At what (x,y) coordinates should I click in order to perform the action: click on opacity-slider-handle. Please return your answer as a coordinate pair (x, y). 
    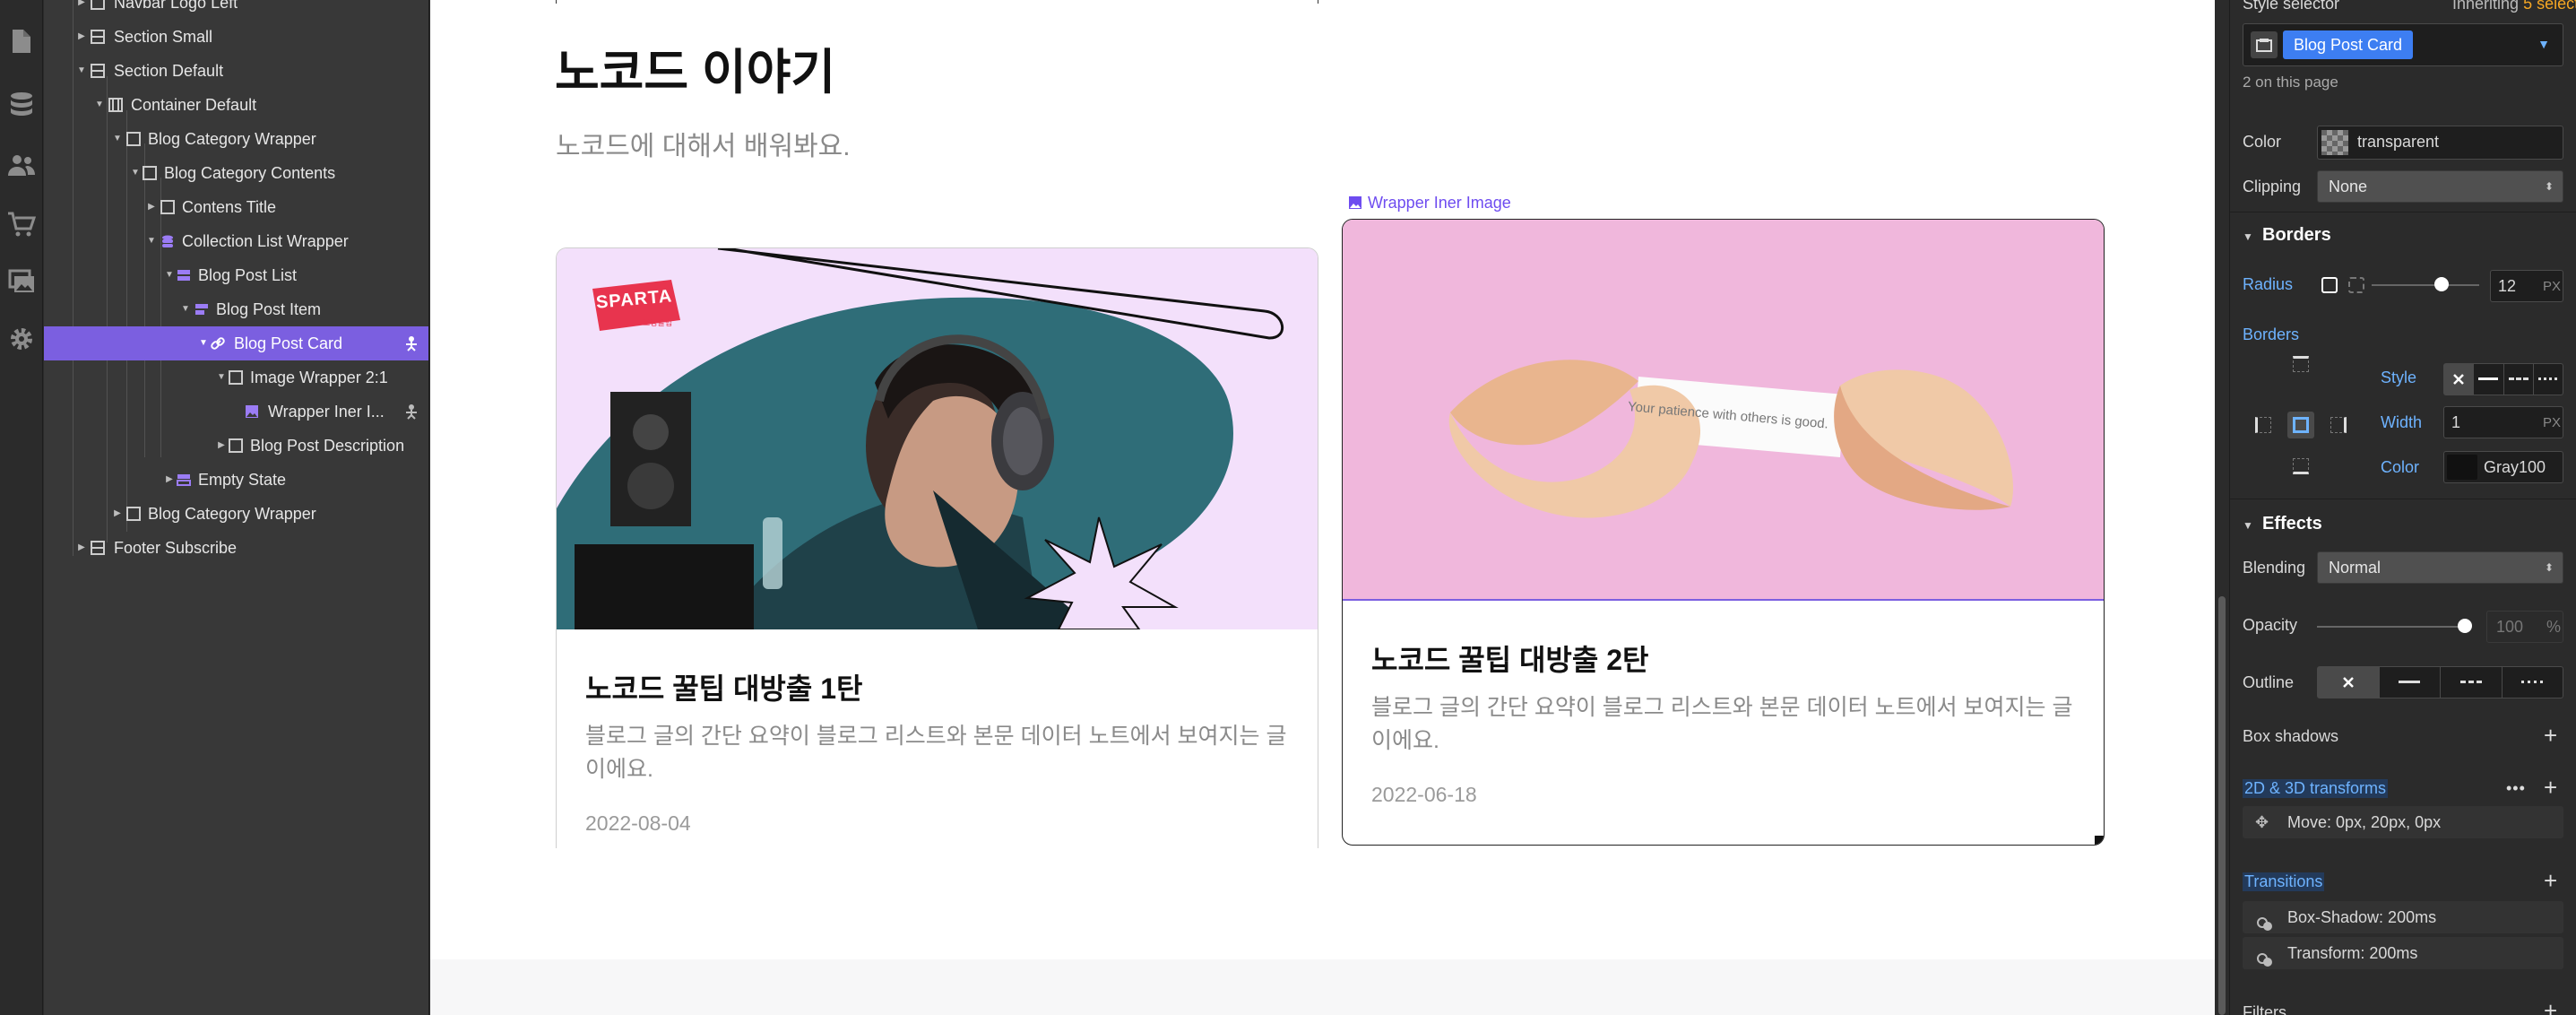
    Looking at the image, I should click on (2465, 626).